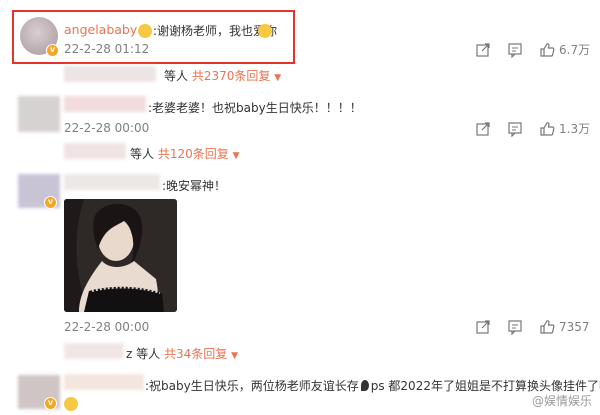  Describe the element at coordinates (532, 128) in the screenshot. I see `comment-actions: 1.3万` at that location.